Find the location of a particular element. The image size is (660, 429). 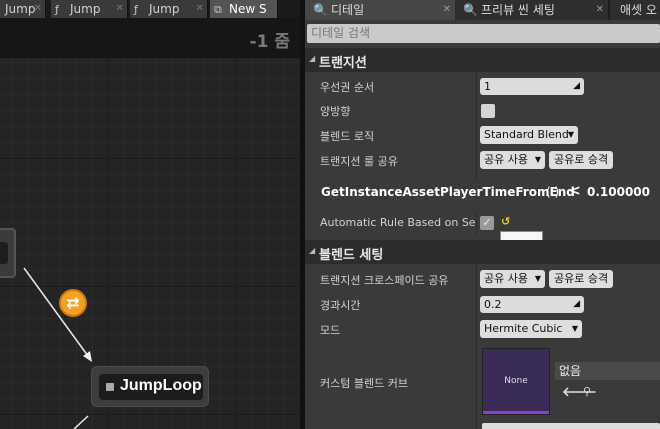

state-node-jumploop: JumpLoop is located at coordinates (150, 386).